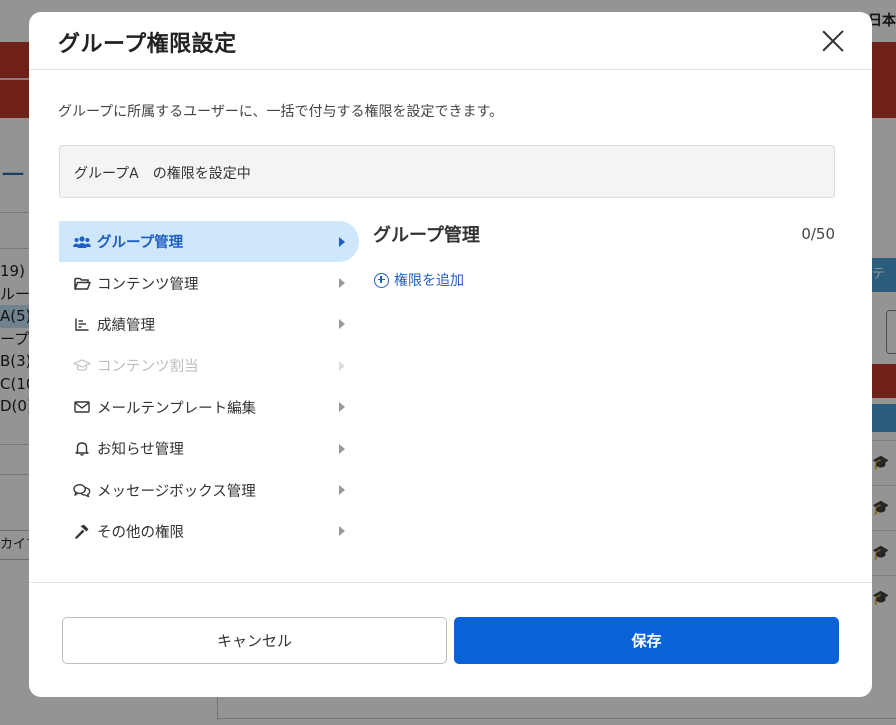  What do you see at coordinates (429, 281) in the screenshot?
I see `add-permission-label: 権限を追加` at bounding box center [429, 281].